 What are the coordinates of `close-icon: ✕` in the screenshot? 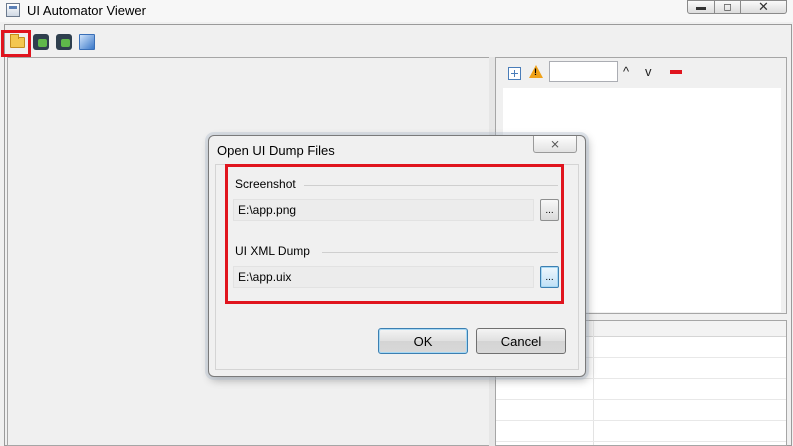 It's located at (763, 7).